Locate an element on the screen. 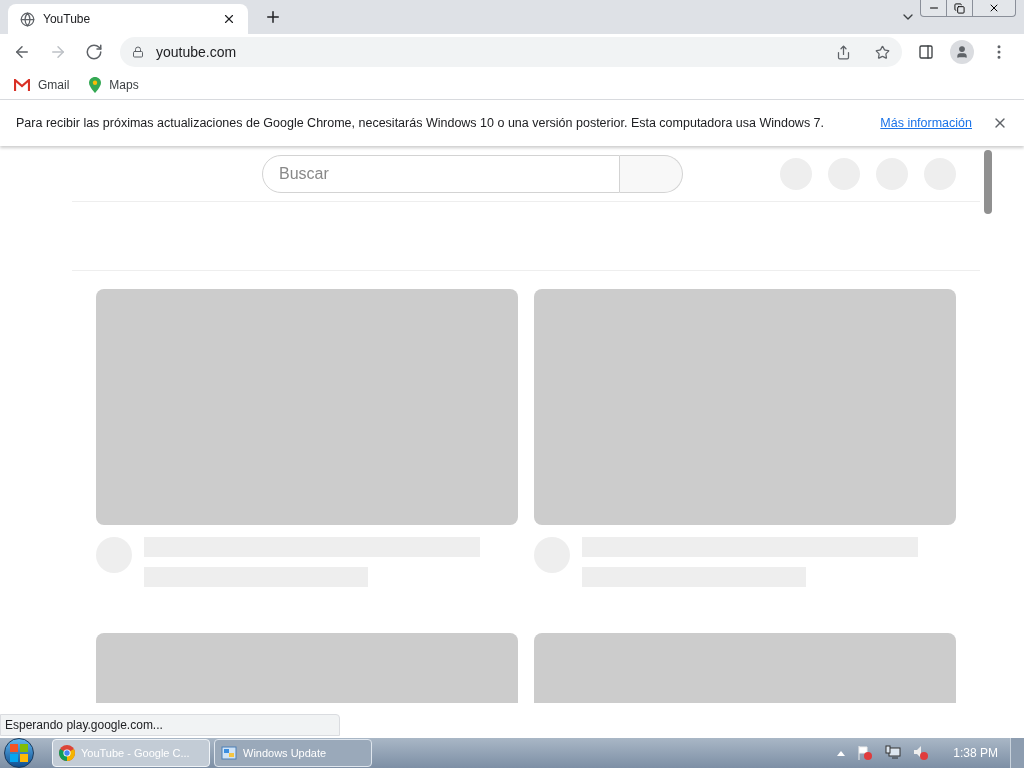 The width and height of the screenshot is (1024, 768). show-hidden-icons-icon is located at coordinates (841, 753).